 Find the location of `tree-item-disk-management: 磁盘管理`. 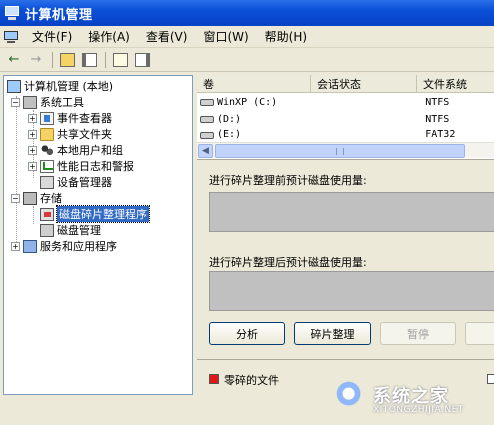

tree-item-disk-management: 磁盘管理 is located at coordinates (70, 230).